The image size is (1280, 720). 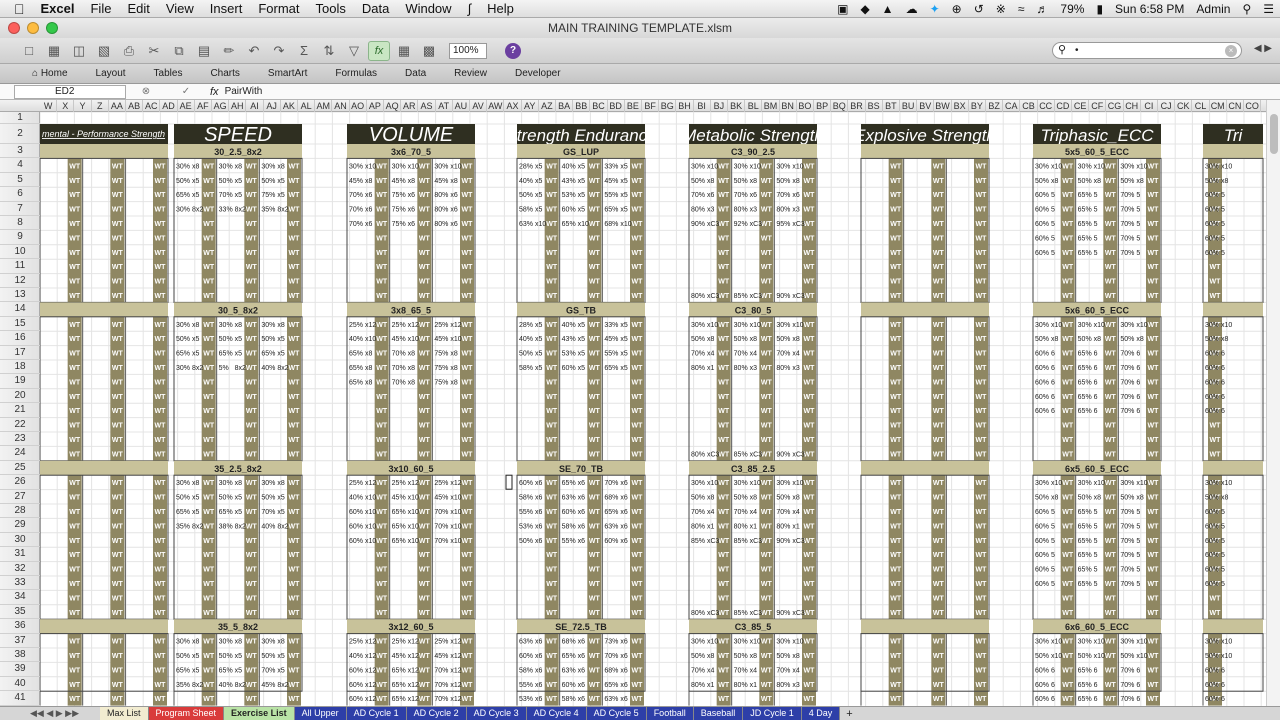 I want to click on row-header: 4, so click(x=20, y=165).